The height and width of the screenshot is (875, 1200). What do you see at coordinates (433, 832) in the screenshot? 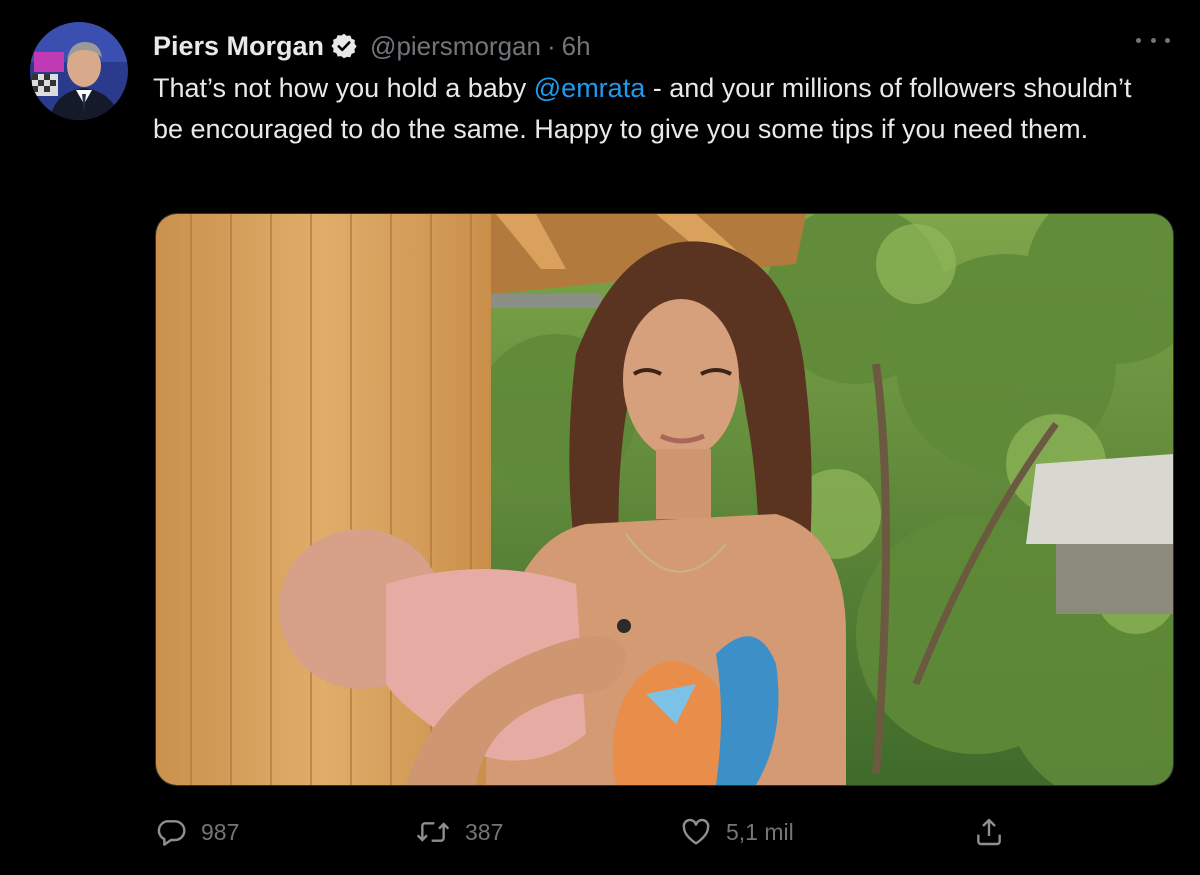
I see `retweet-icon` at bounding box center [433, 832].